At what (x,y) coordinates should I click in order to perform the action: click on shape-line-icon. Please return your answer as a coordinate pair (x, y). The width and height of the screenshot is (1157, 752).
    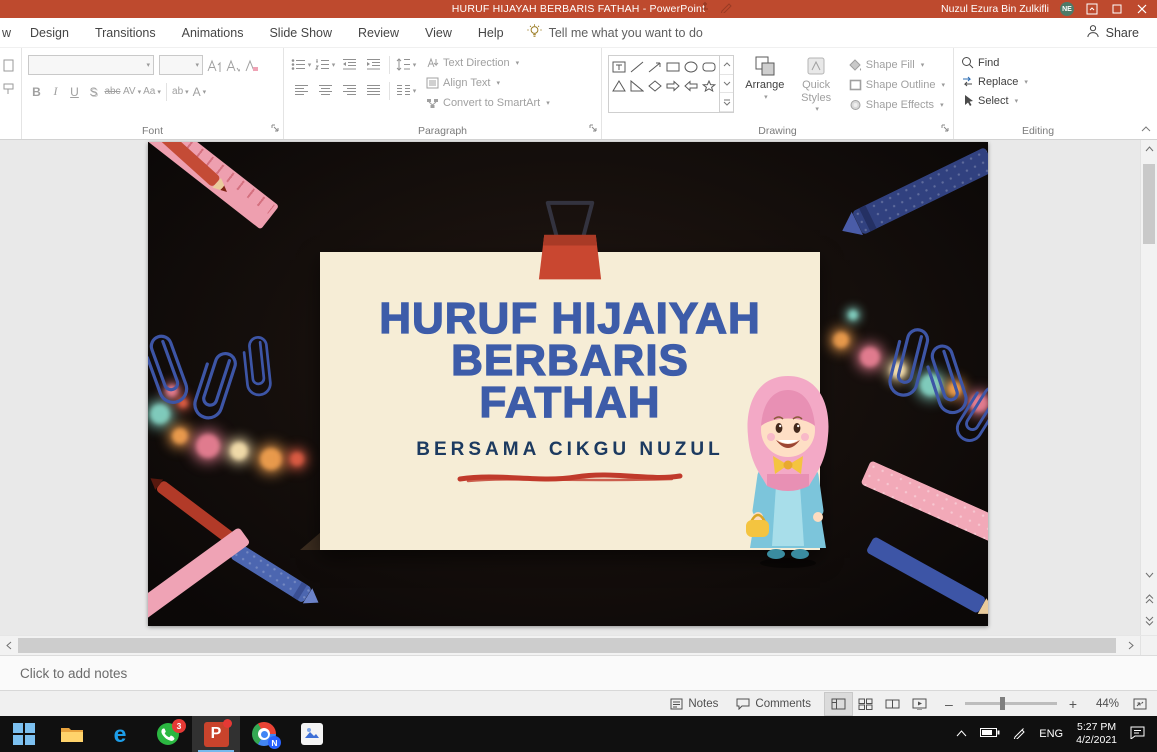
    Looking at the image, I should click on (637, 67).